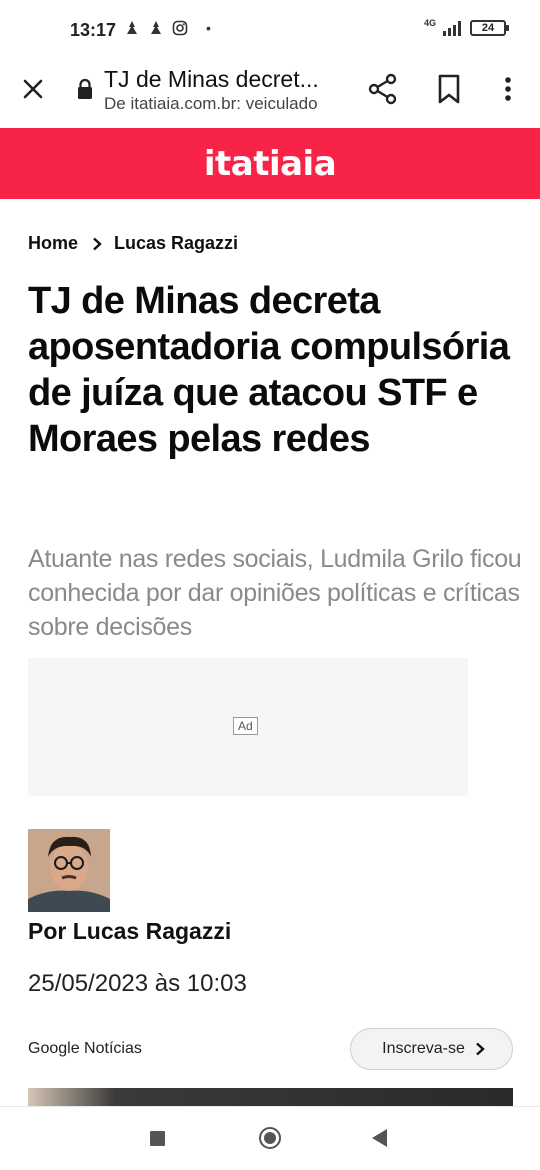 Image resolution: width=540 pixels, height=1170 pixels. What do you see at coordinates (180, 28) in the screenshot?
I see `instagram-icon` at bounding box center [180, 28].